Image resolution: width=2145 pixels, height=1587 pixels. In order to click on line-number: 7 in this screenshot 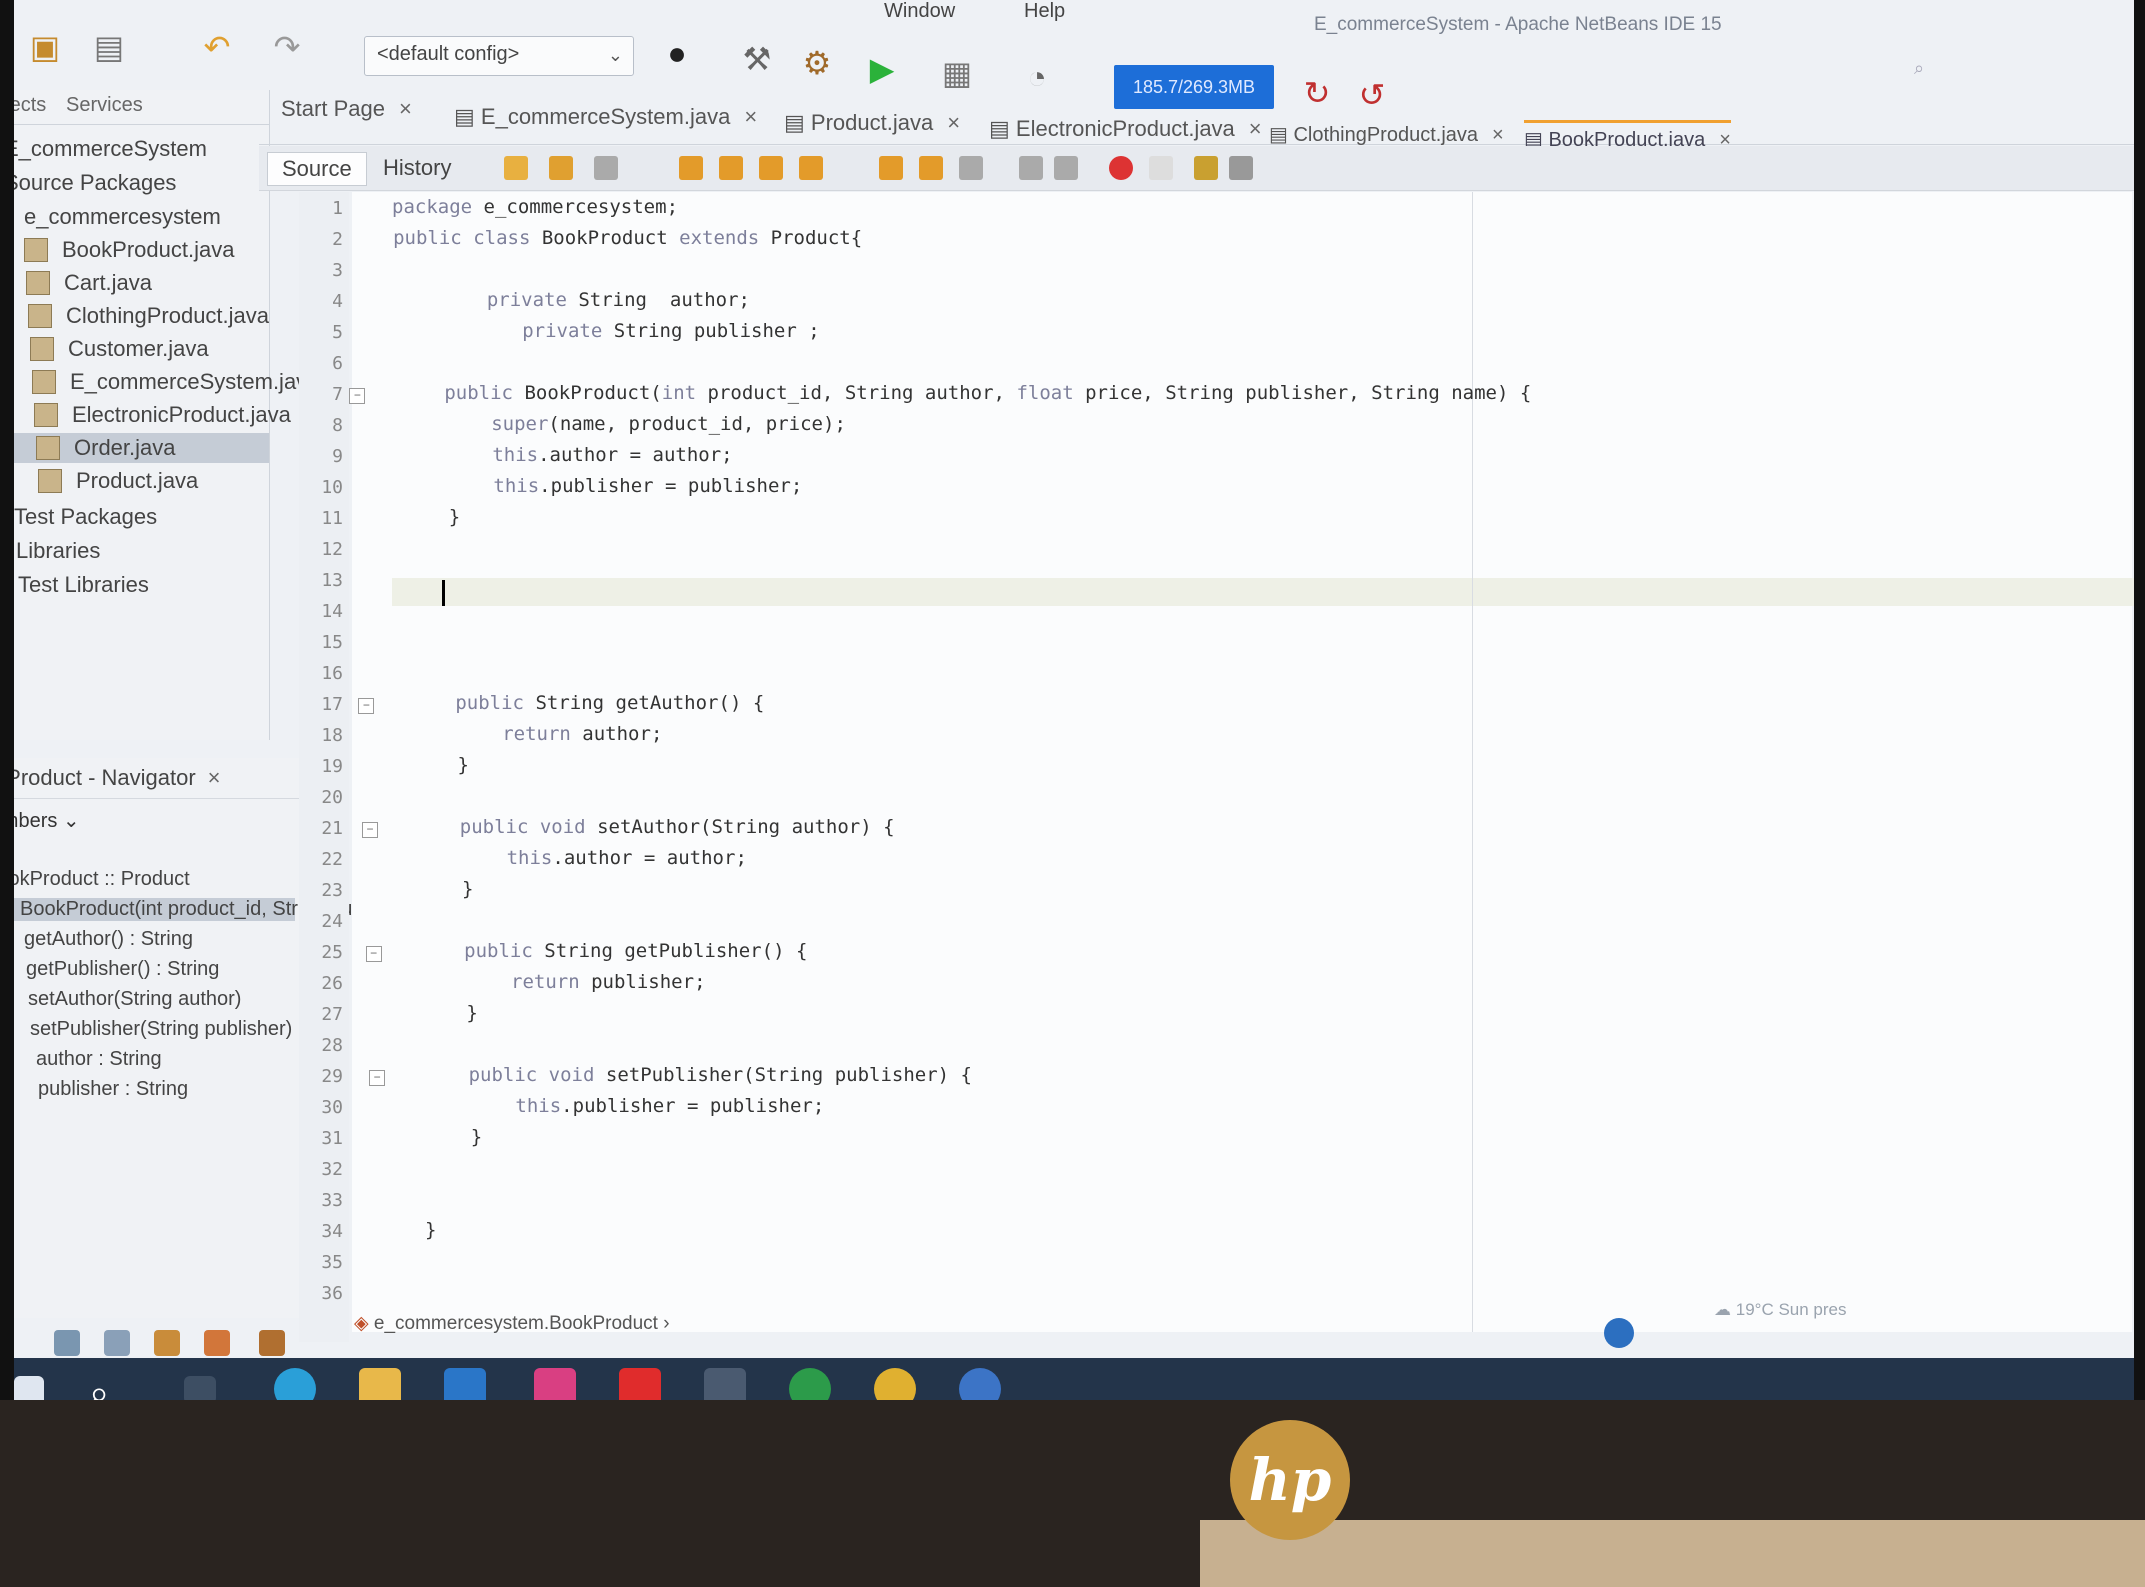, I will do `click(337, 394)`.